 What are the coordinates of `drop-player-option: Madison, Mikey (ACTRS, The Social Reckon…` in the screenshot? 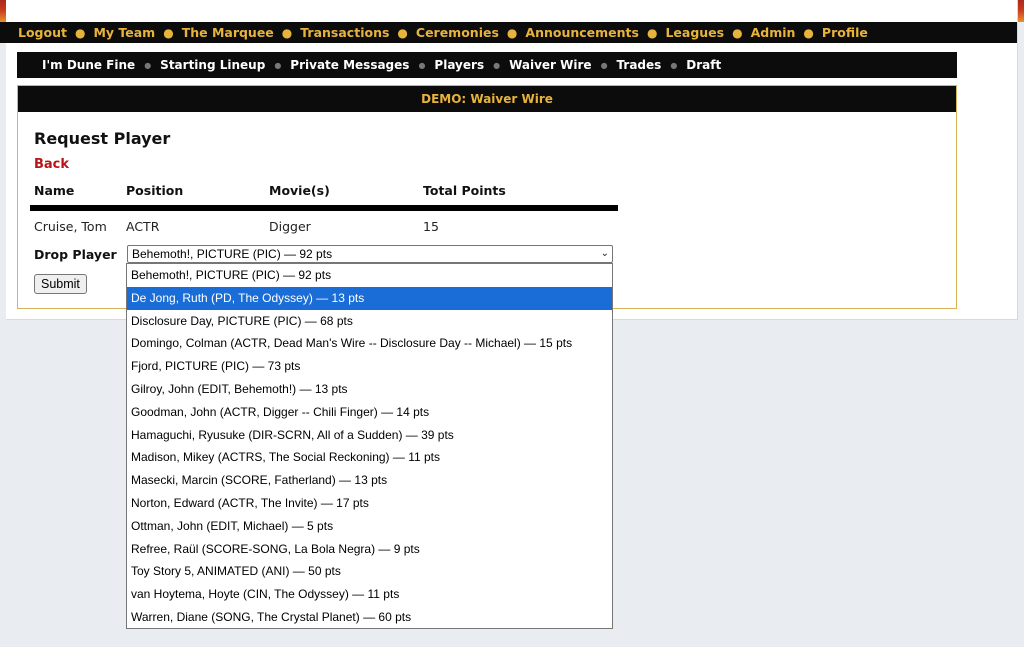 It's located at (369, 457).